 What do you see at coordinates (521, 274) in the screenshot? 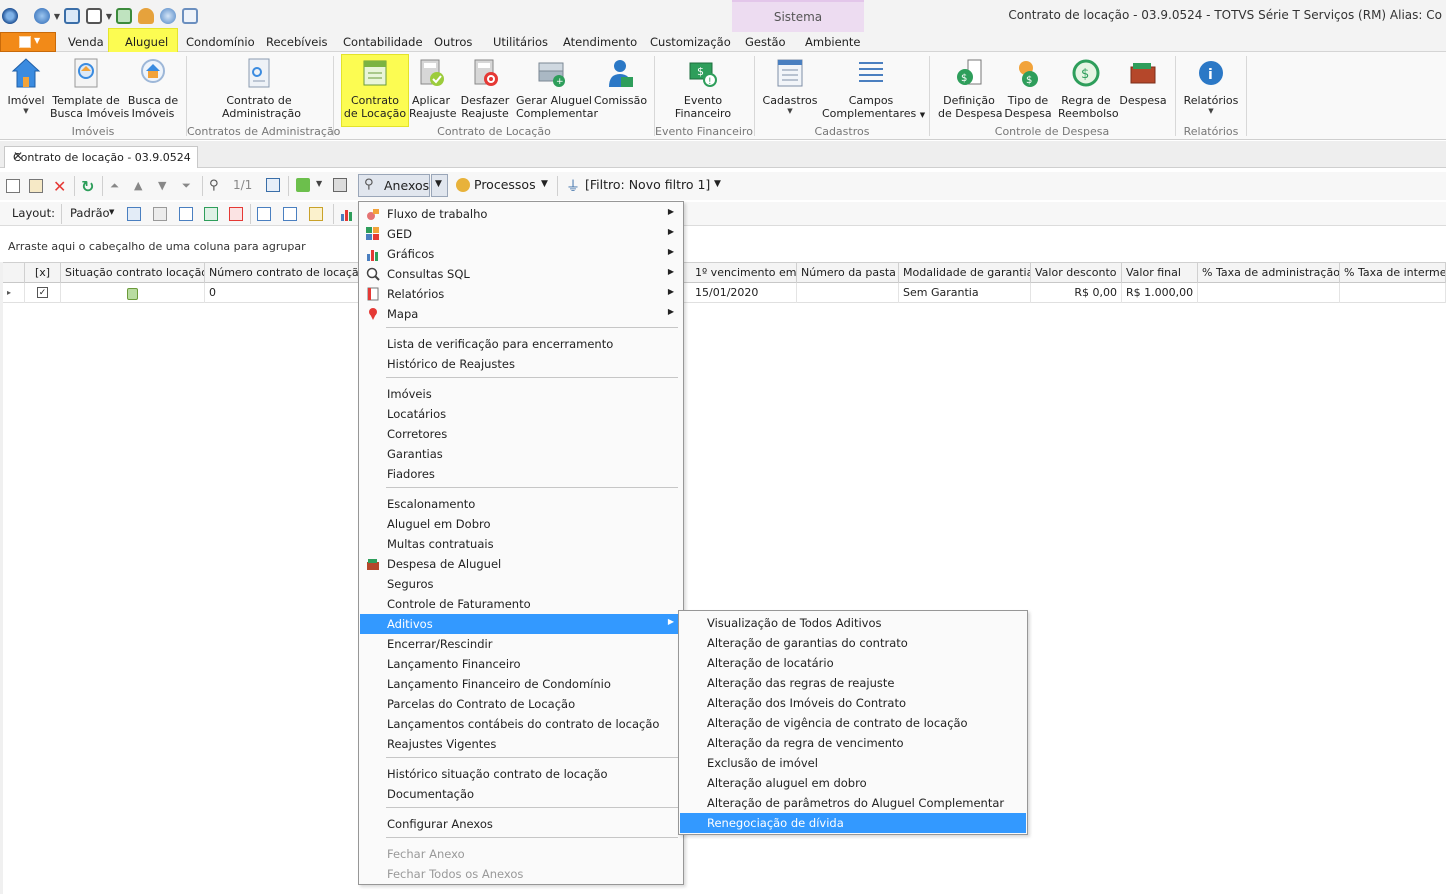
I see `menu-item-consultas-sql: Consultas SQL ▶` at bounding box center [521, 274].